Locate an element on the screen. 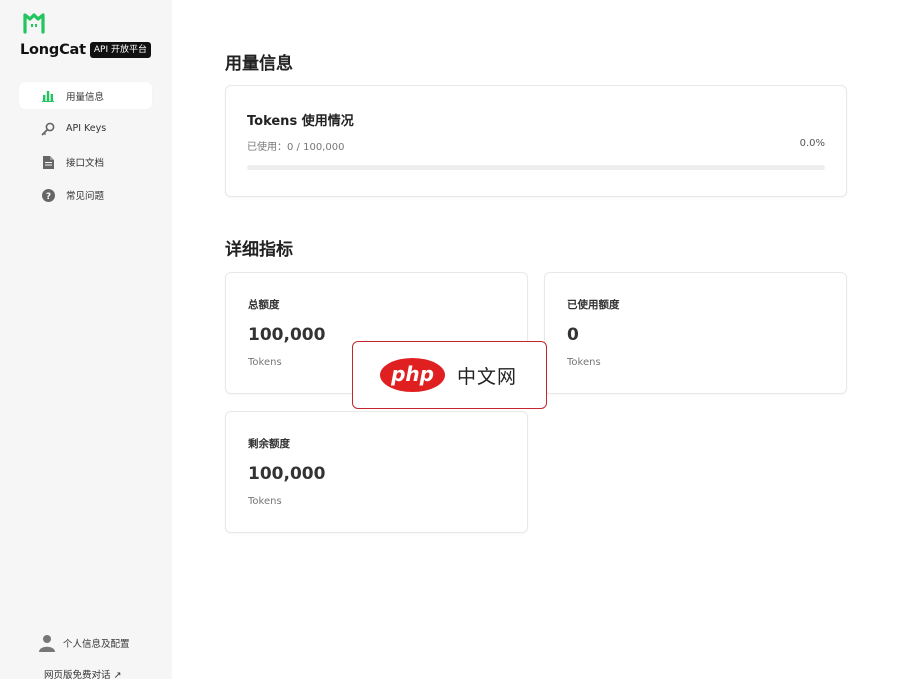 The width and height of the screenshot is (900, 681). question-icon: ? is located at coordinates (48, 195).